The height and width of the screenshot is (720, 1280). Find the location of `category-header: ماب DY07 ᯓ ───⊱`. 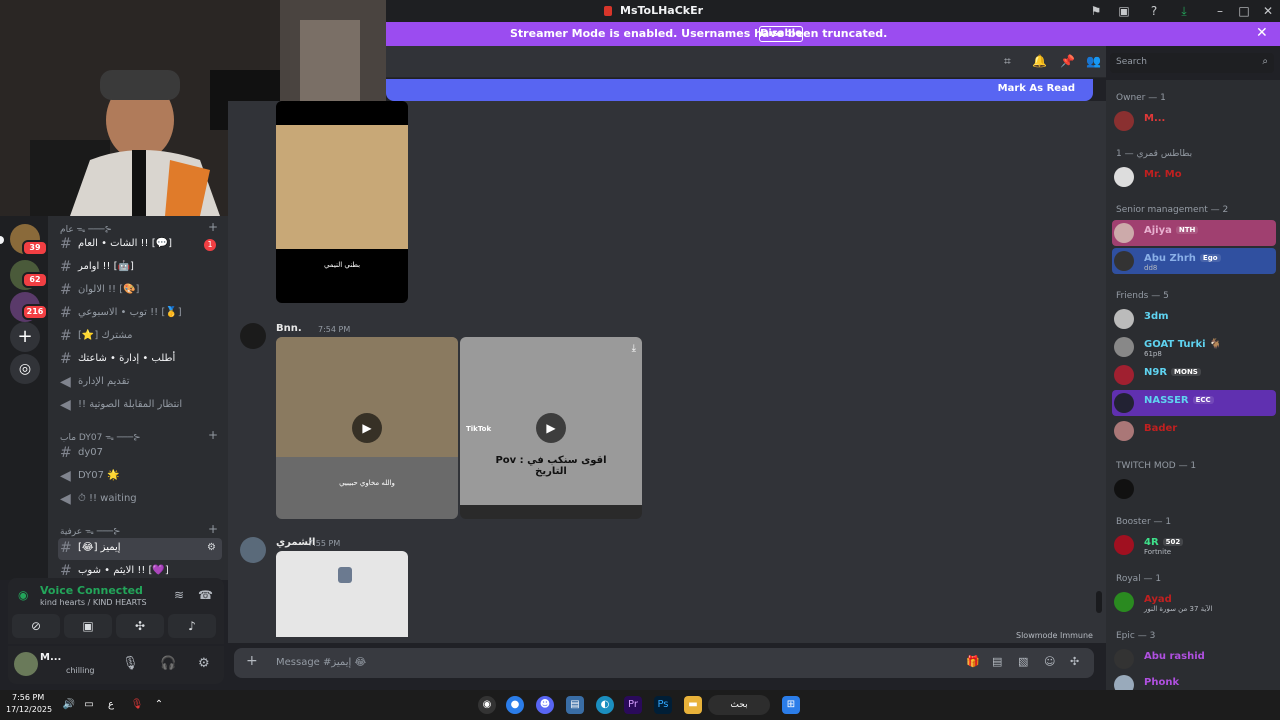

category-header: ماب DY07 ᯓ ───⊱ is located at coordinates (100, 436).